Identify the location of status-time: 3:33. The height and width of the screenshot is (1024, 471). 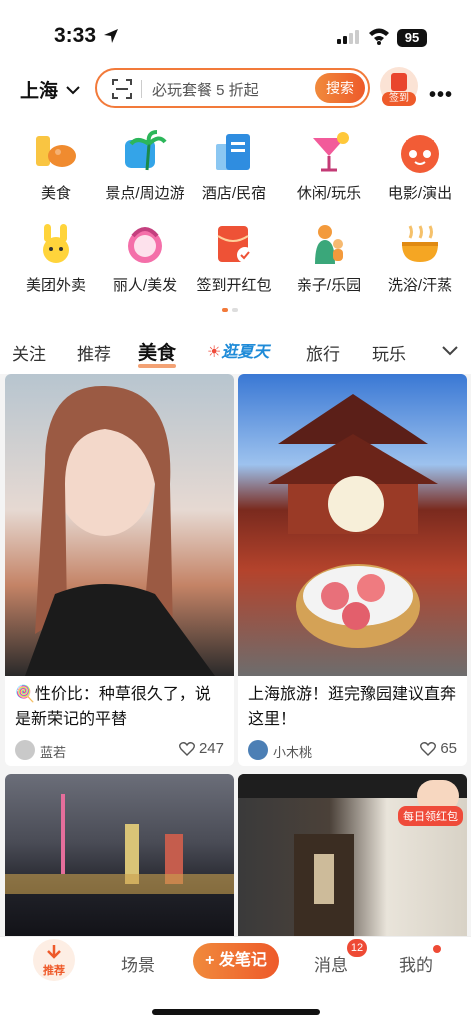
(75, 35).